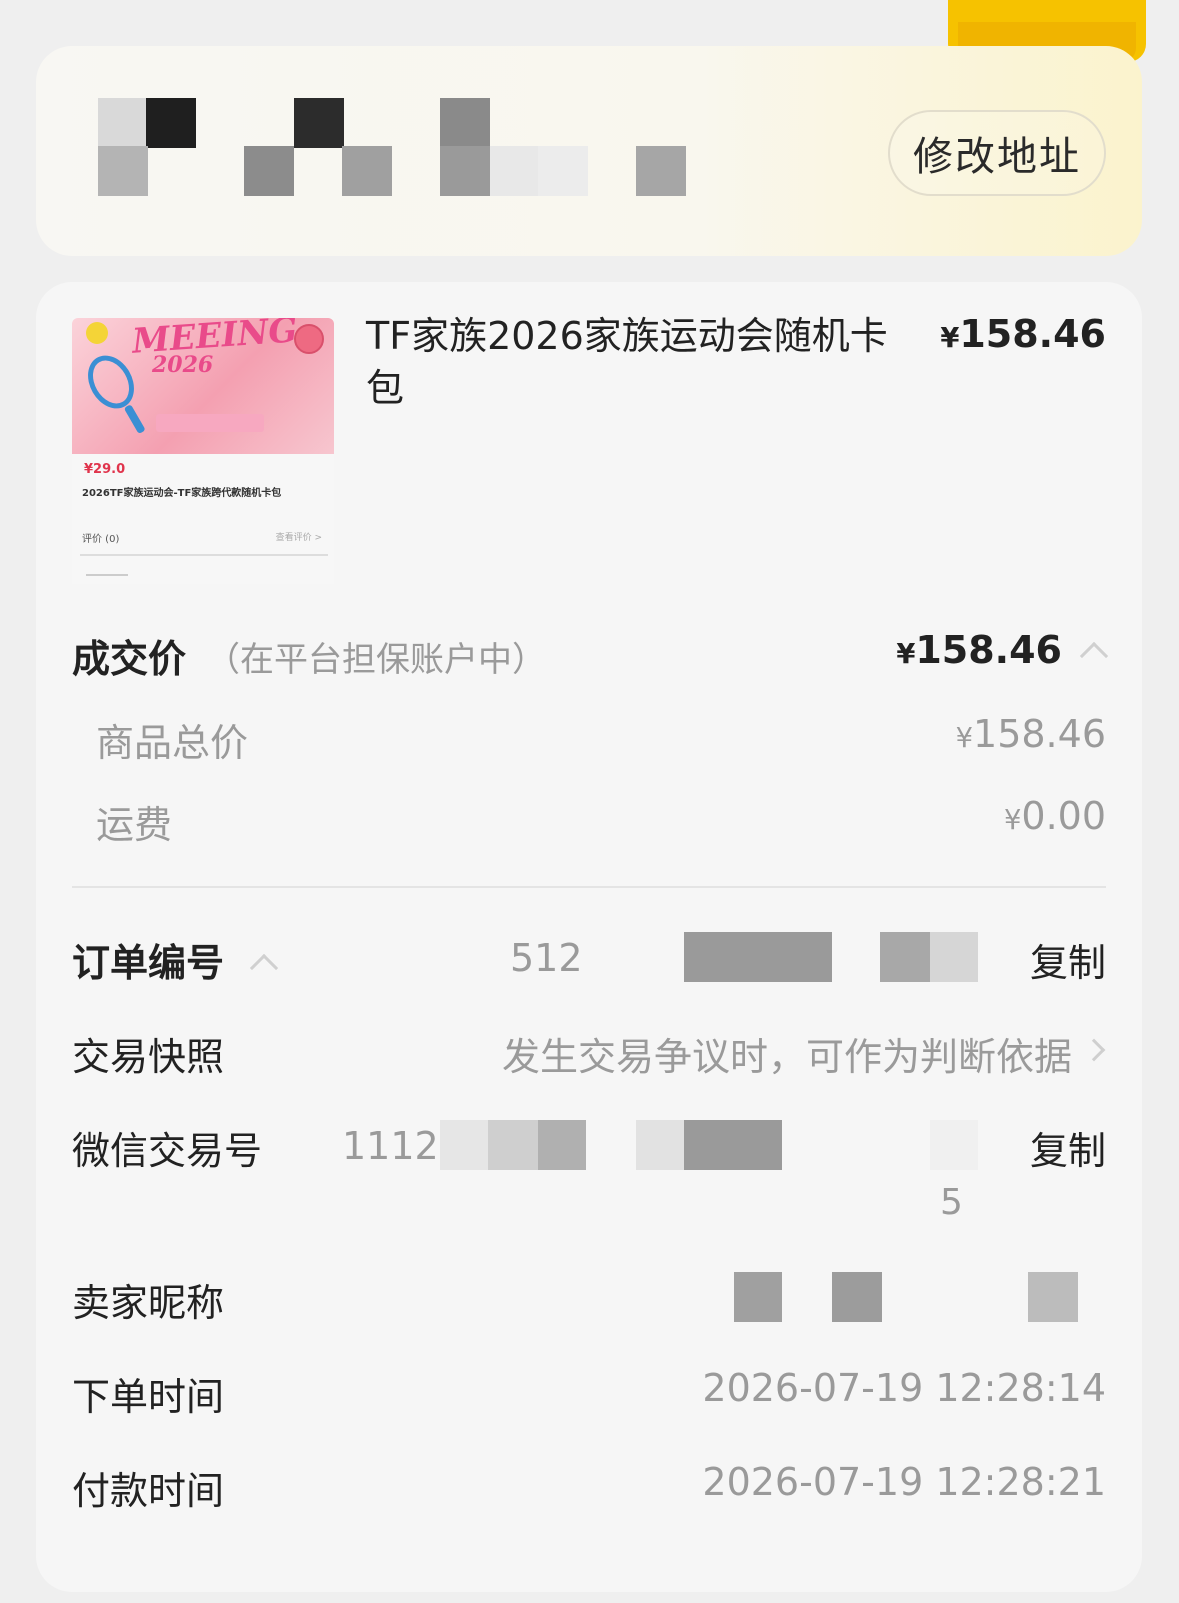  What do you see at coordinates (590, 652) in the screenshot?
I see `deal-price-row: 成交价 （在平台担保账户中） ¥158.46` at bounding box center [590, 652].